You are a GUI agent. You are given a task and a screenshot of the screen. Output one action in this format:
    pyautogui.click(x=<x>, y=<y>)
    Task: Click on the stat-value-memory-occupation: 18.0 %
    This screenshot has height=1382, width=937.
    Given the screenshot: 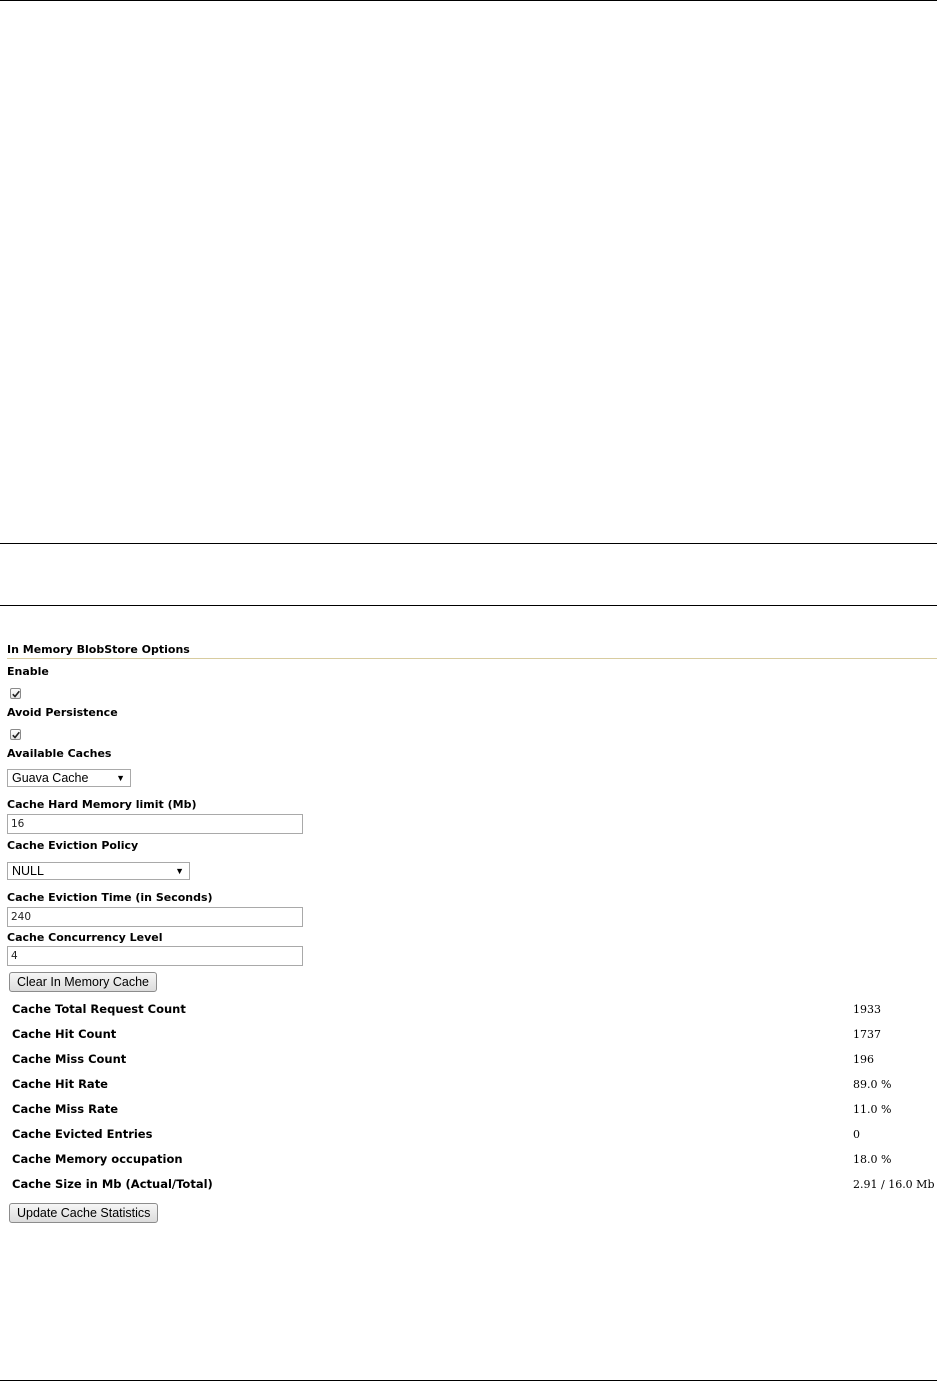 What is the action you would take?
    pyautogui.click(x=872, y=1159)
    